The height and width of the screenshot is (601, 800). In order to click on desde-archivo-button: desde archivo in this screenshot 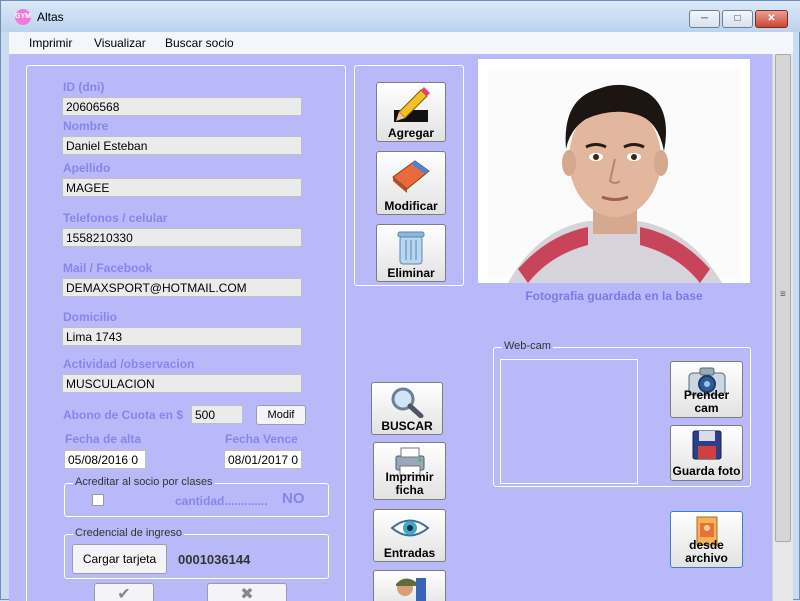, I will do `click(706, 539)`.